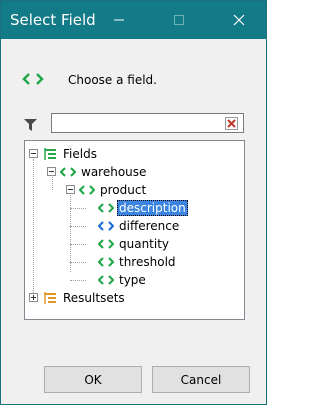  I want to click on tree-node-product: product, so click(113, 190).